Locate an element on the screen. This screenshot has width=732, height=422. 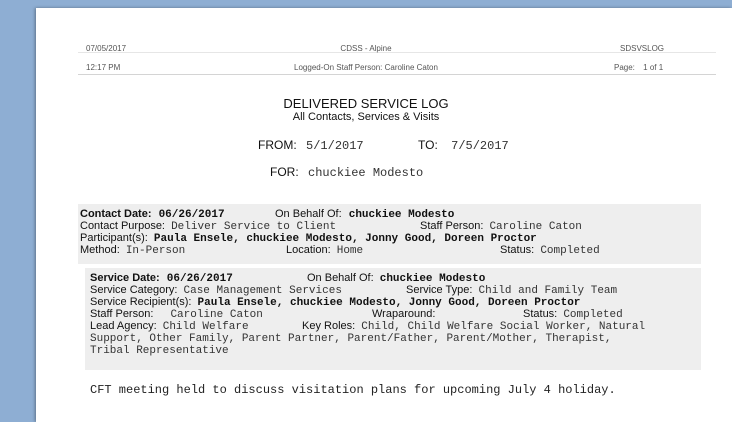
service-staff-label: Staff Person: is located at coordinates (122, 314).